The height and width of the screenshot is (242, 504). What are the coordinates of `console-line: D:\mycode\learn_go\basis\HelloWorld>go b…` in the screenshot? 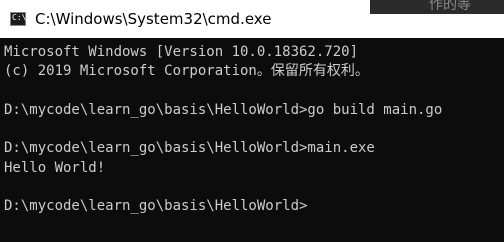 It's located at (223, 109).